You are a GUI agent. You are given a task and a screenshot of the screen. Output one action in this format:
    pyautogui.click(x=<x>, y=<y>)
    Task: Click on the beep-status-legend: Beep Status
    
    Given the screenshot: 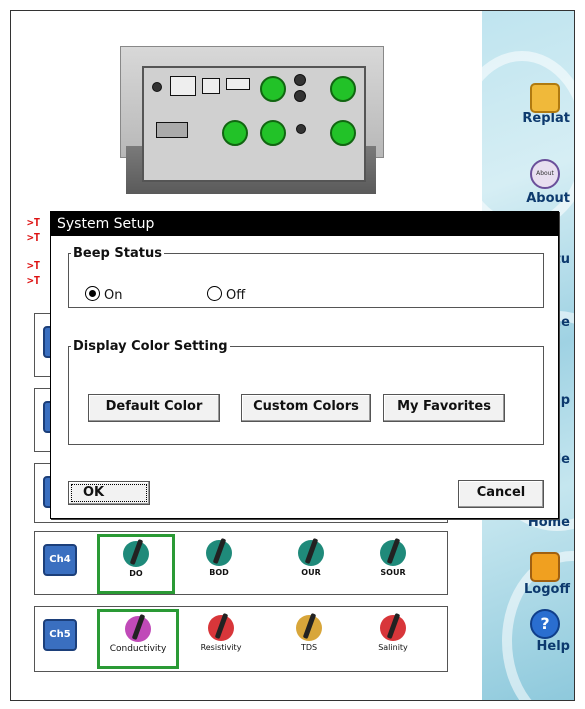 What is the action you would take?
    pyautogui.click(x=117, y=253)
    